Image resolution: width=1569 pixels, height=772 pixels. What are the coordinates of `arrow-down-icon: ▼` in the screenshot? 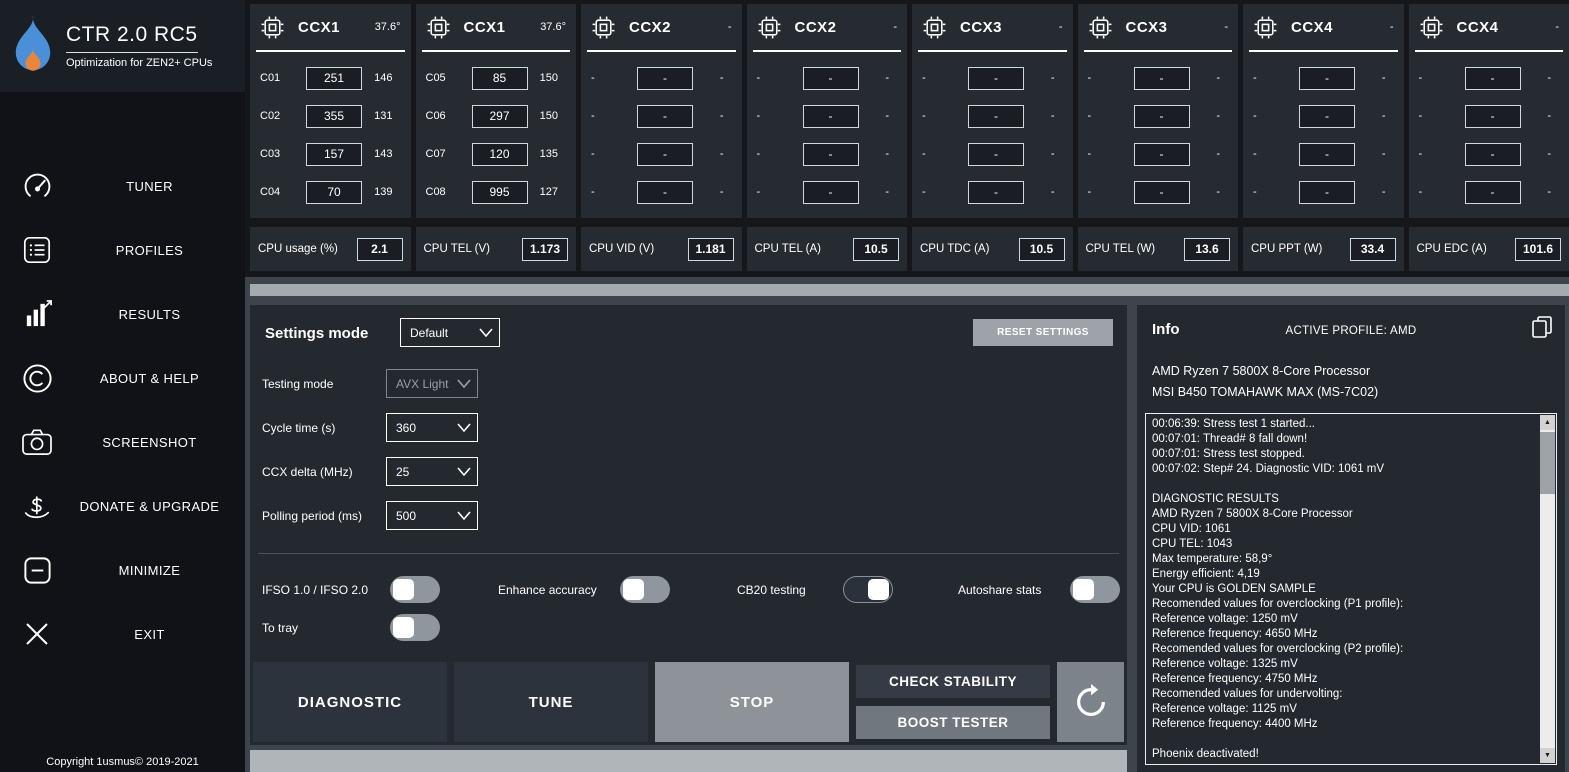 It's located at (1547, 755).